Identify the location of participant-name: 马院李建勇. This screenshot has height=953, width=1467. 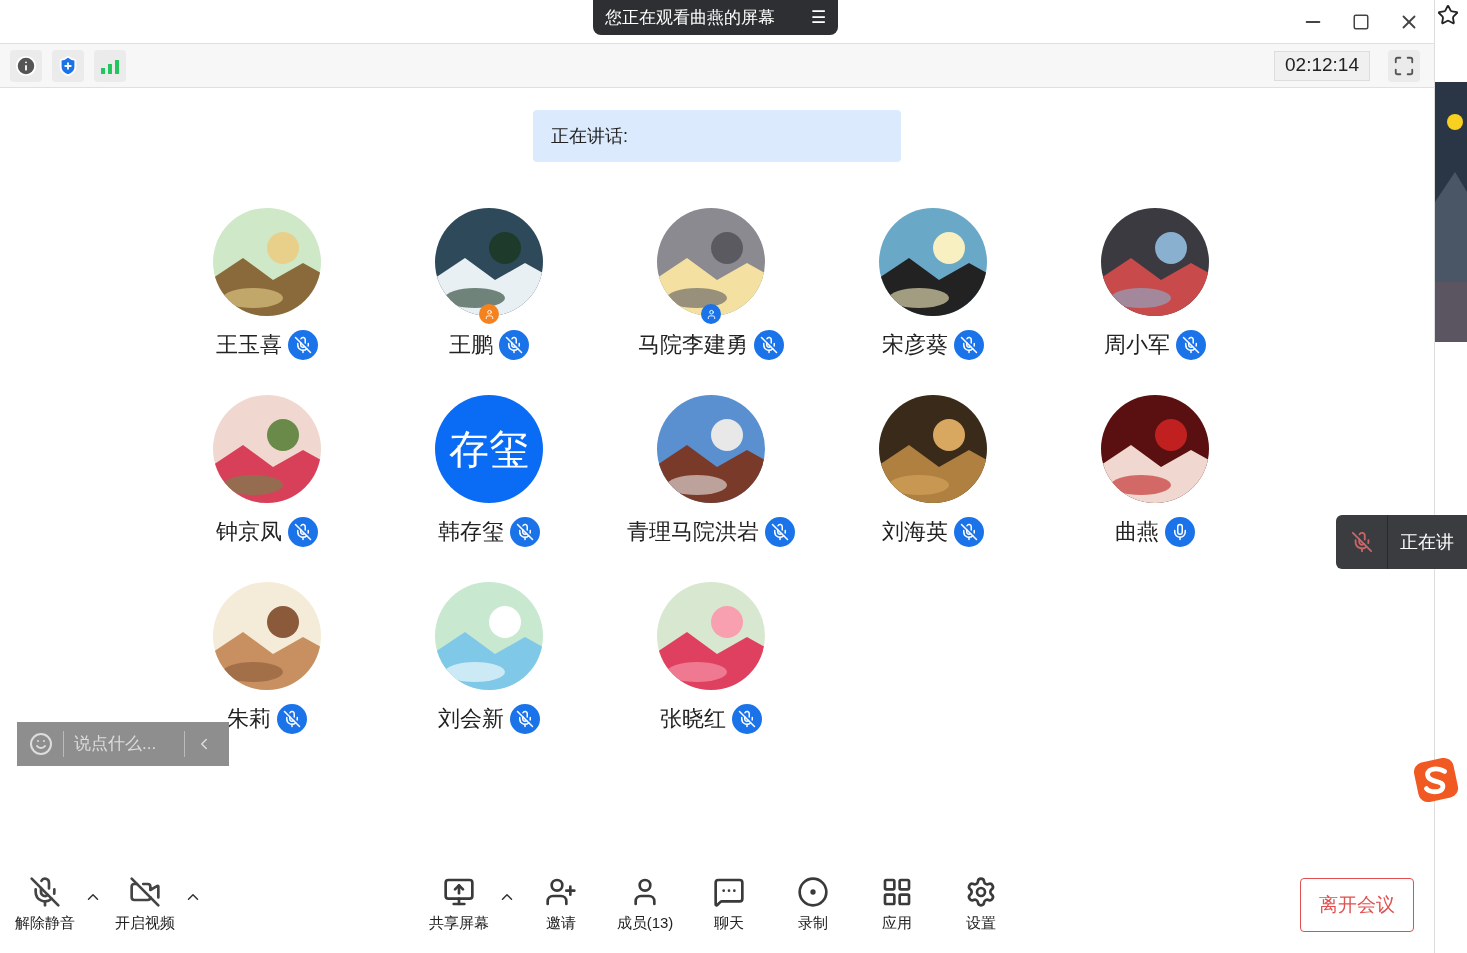
(693, 345).